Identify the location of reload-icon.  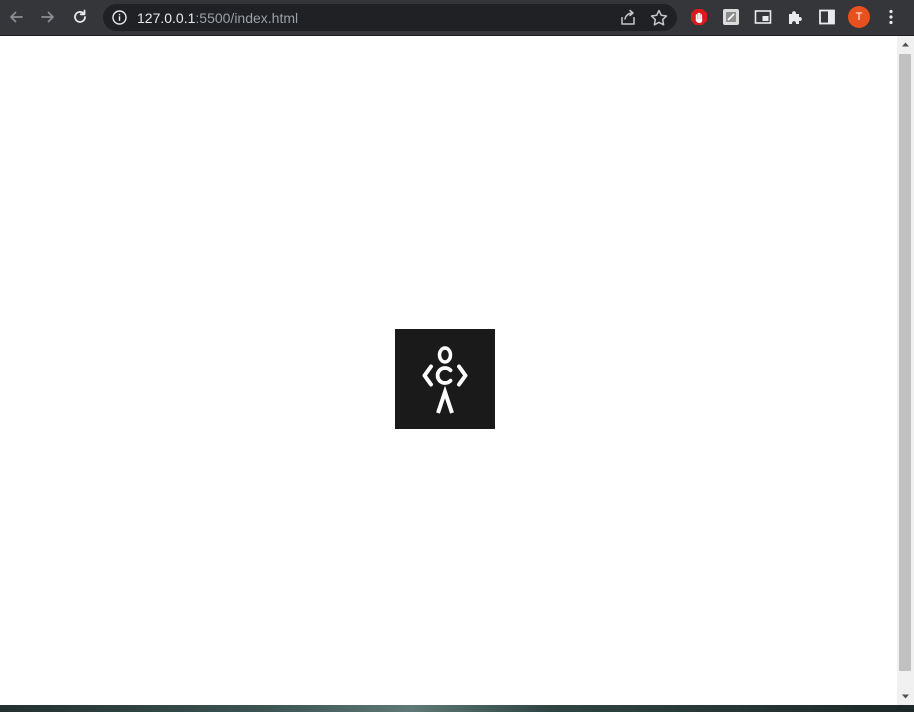
(80, 16).